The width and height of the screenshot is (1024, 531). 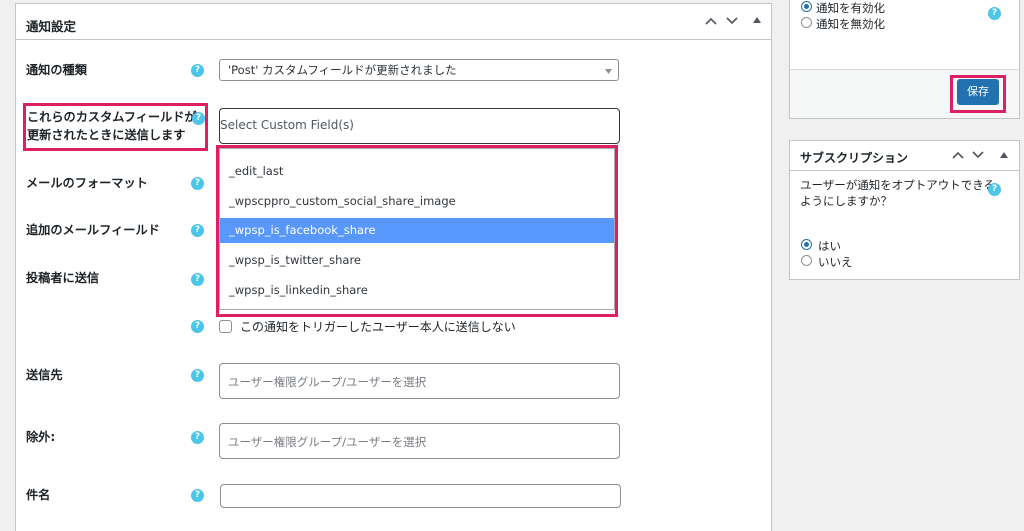 I want to click on custom-fields-placeholder: Select Custom Field(s), so click(x=287, y=125).